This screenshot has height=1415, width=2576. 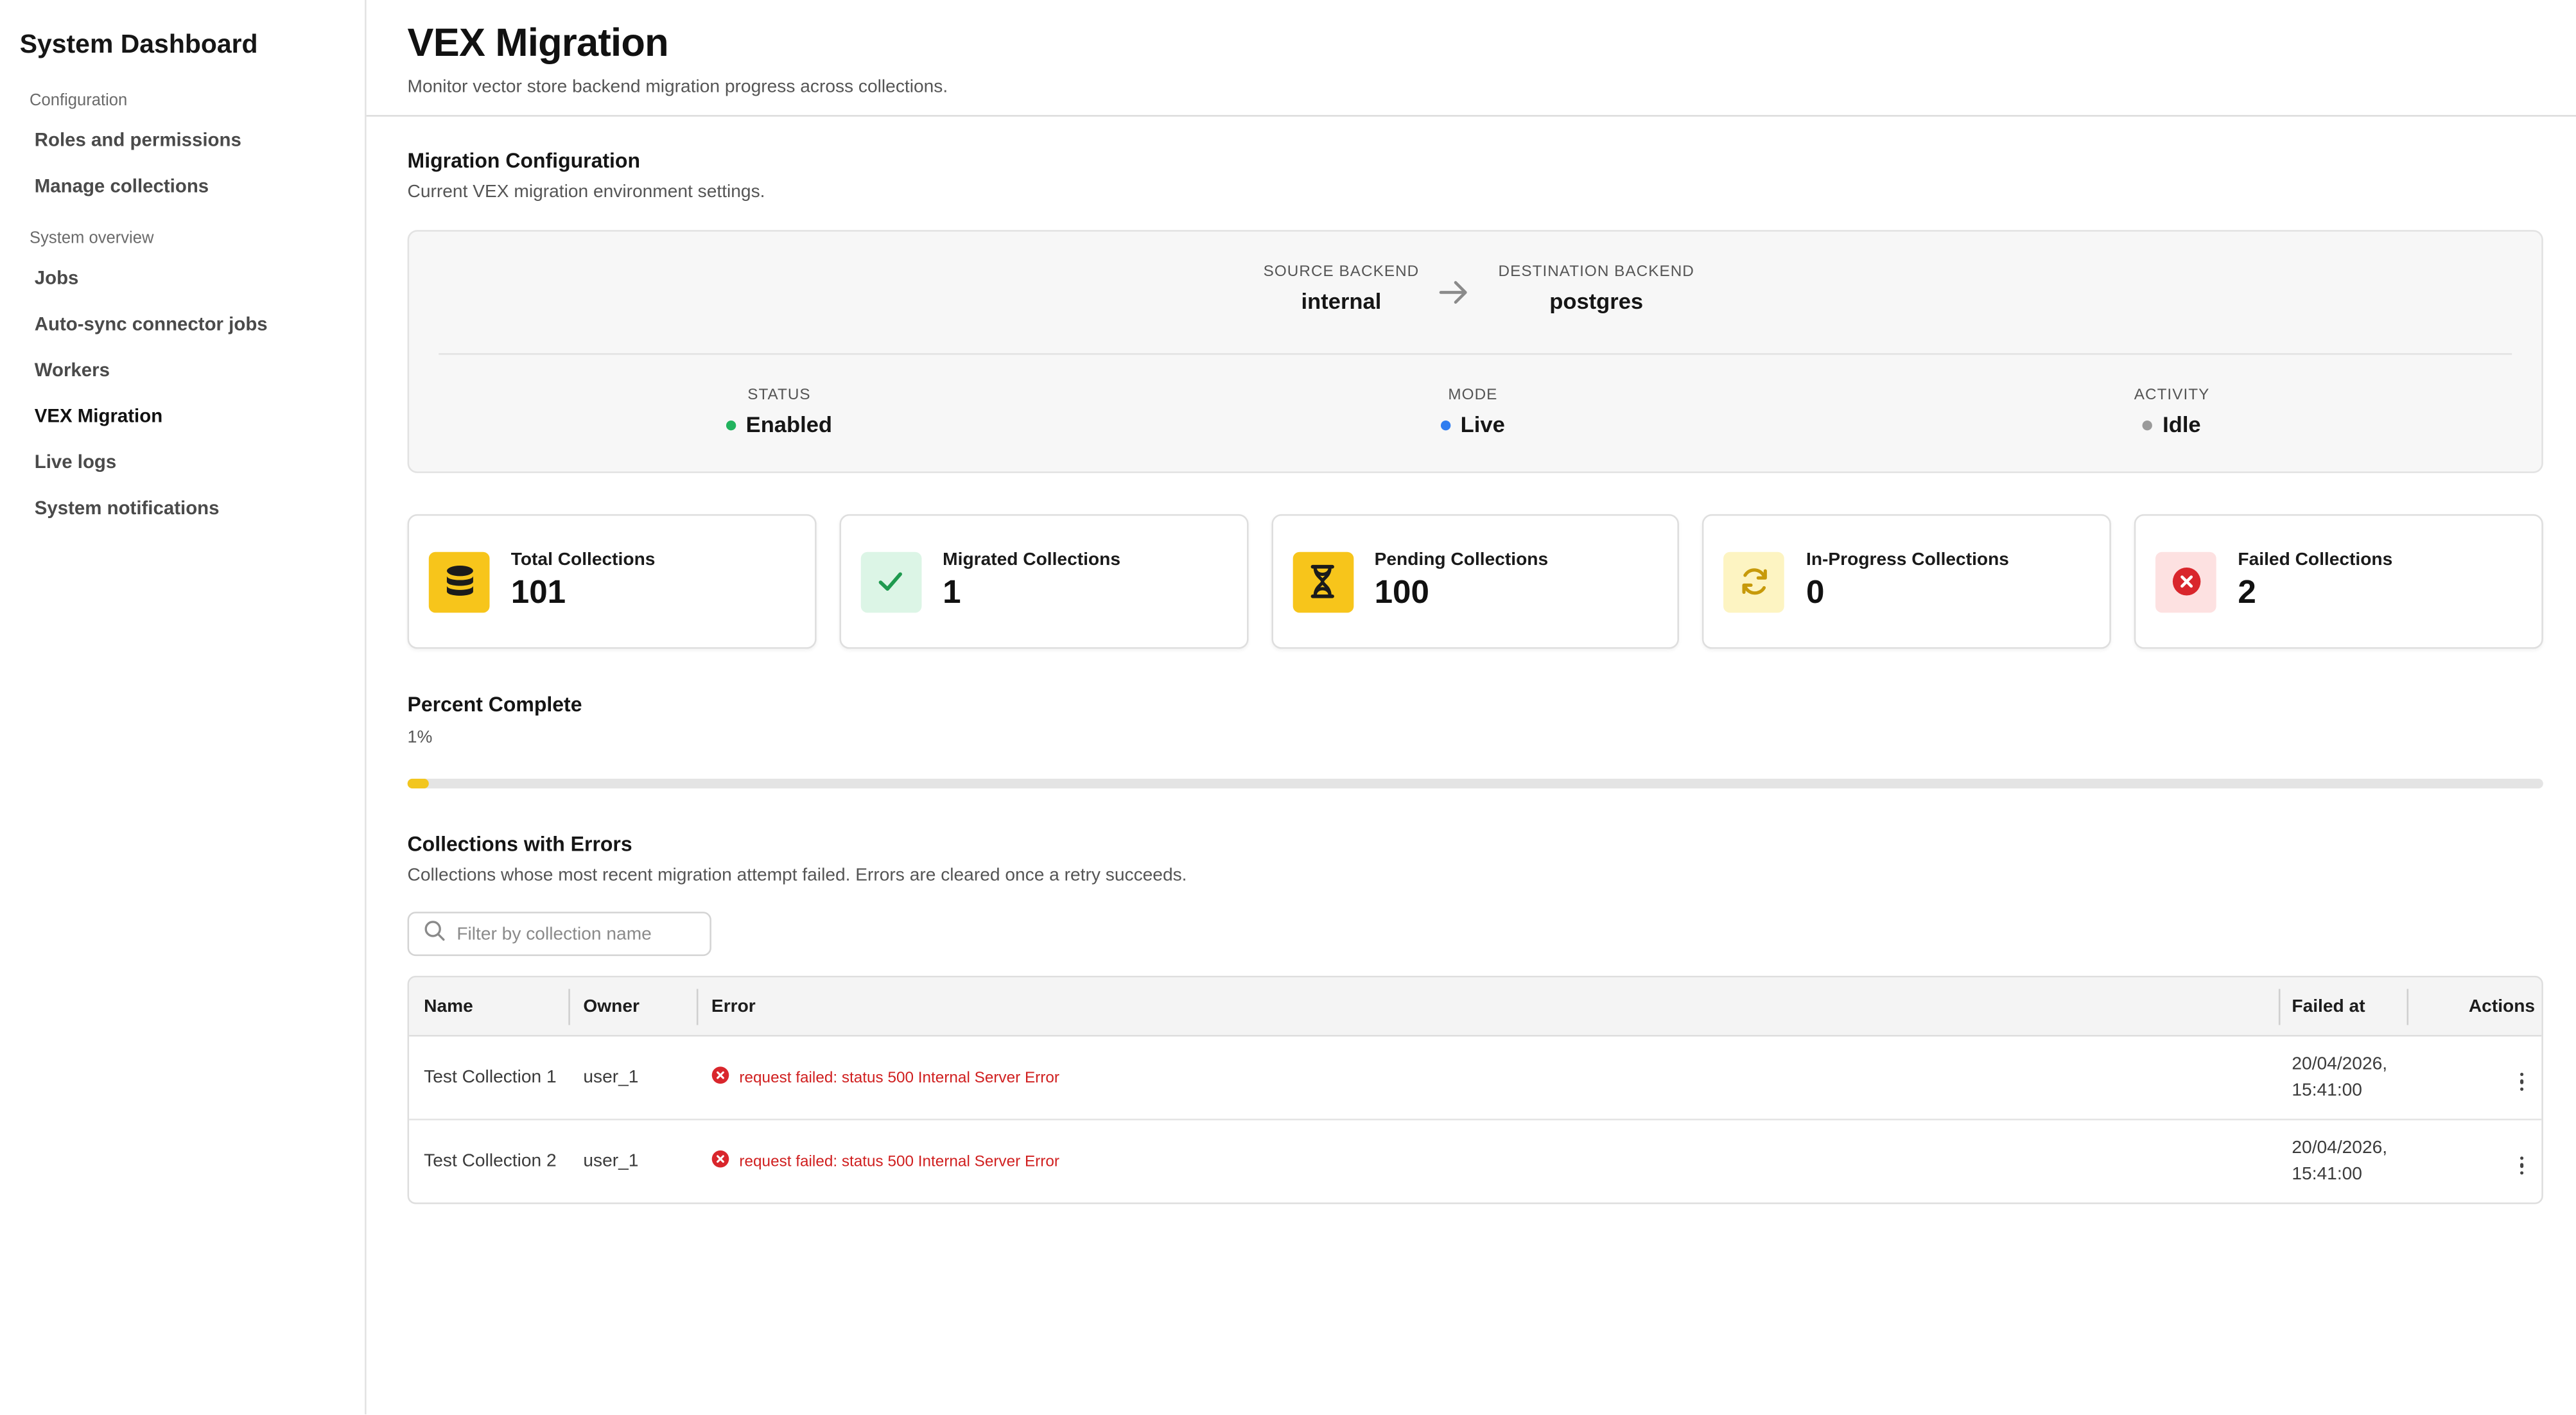 I want to click on destination-backend-value: postgres, so click(x=1596, y=301).